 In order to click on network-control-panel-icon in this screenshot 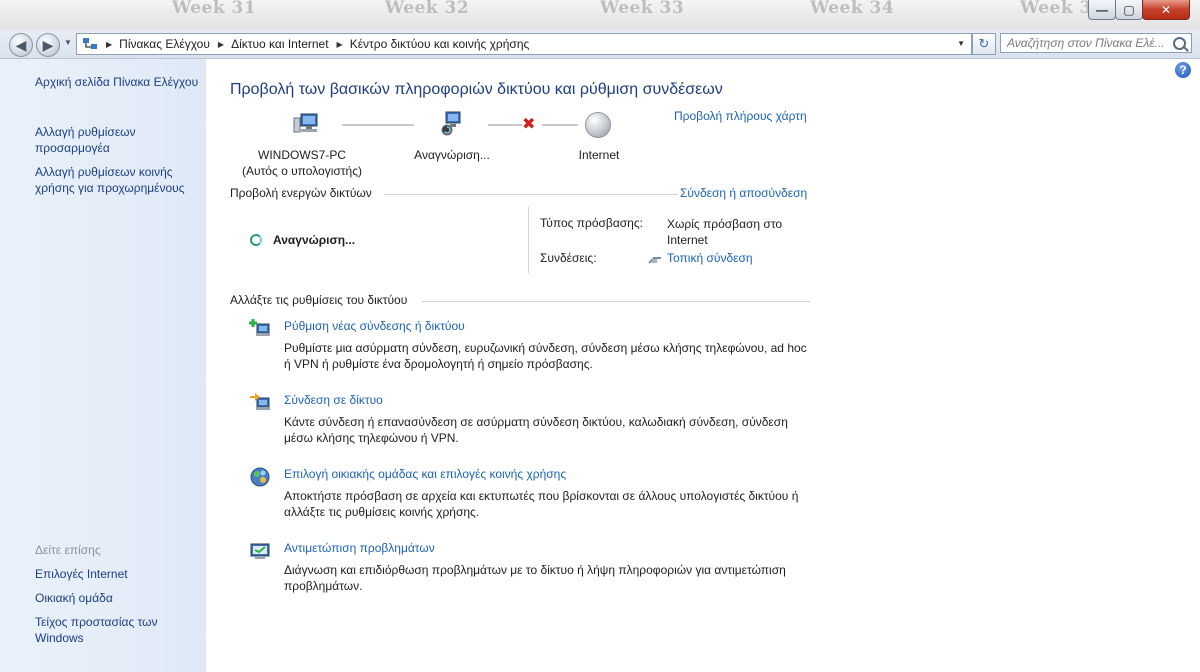, I will do `click(90, 44)`.